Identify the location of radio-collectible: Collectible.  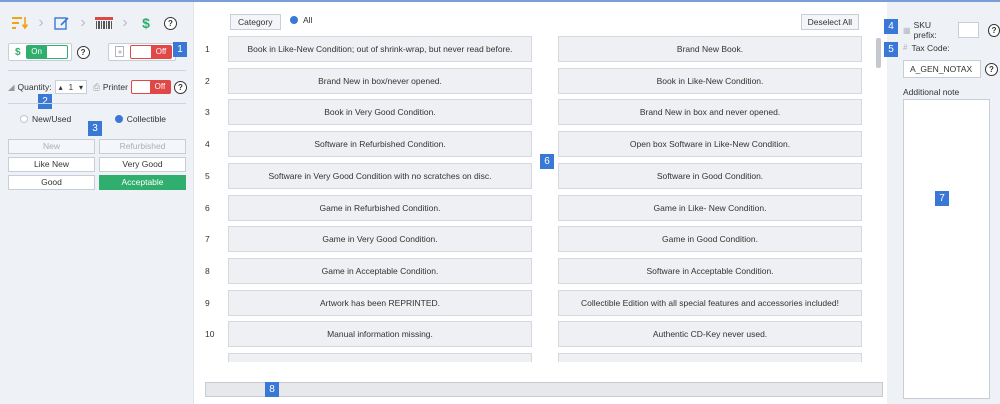
(140, 119).